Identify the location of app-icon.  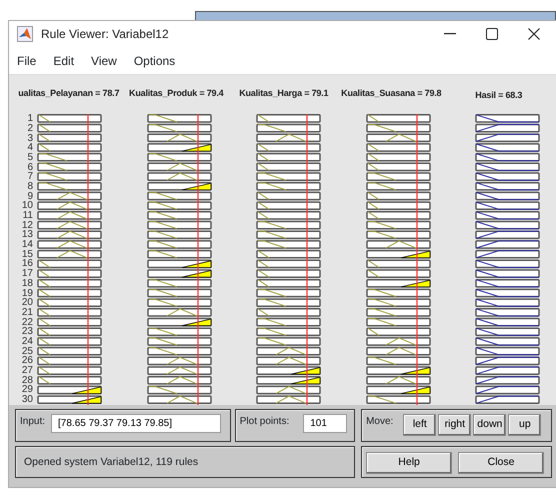
(25, 34).